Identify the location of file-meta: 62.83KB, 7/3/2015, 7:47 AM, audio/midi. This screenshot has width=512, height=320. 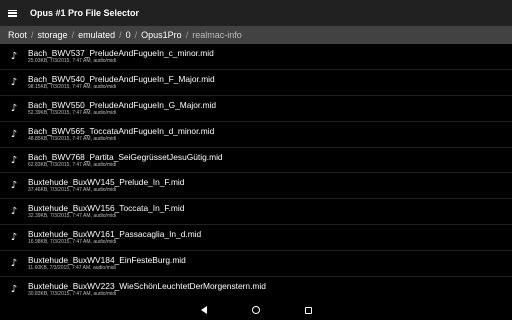
(72, 164).